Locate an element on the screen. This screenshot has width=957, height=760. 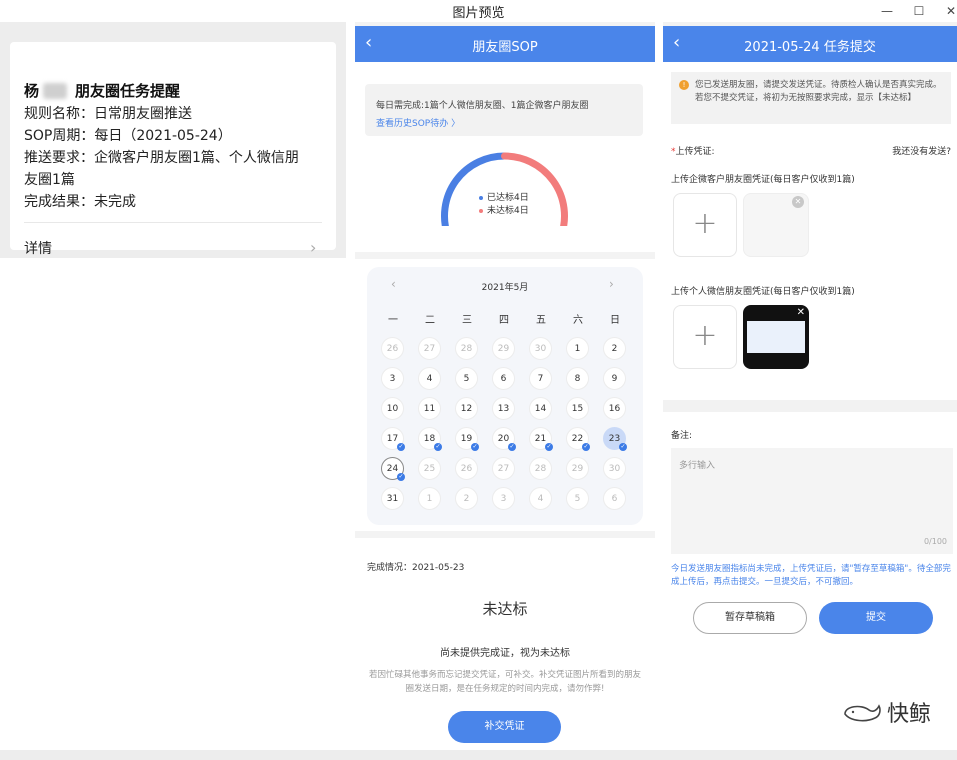
calendar-day-number: 4 is located at coordinates (429, 378).